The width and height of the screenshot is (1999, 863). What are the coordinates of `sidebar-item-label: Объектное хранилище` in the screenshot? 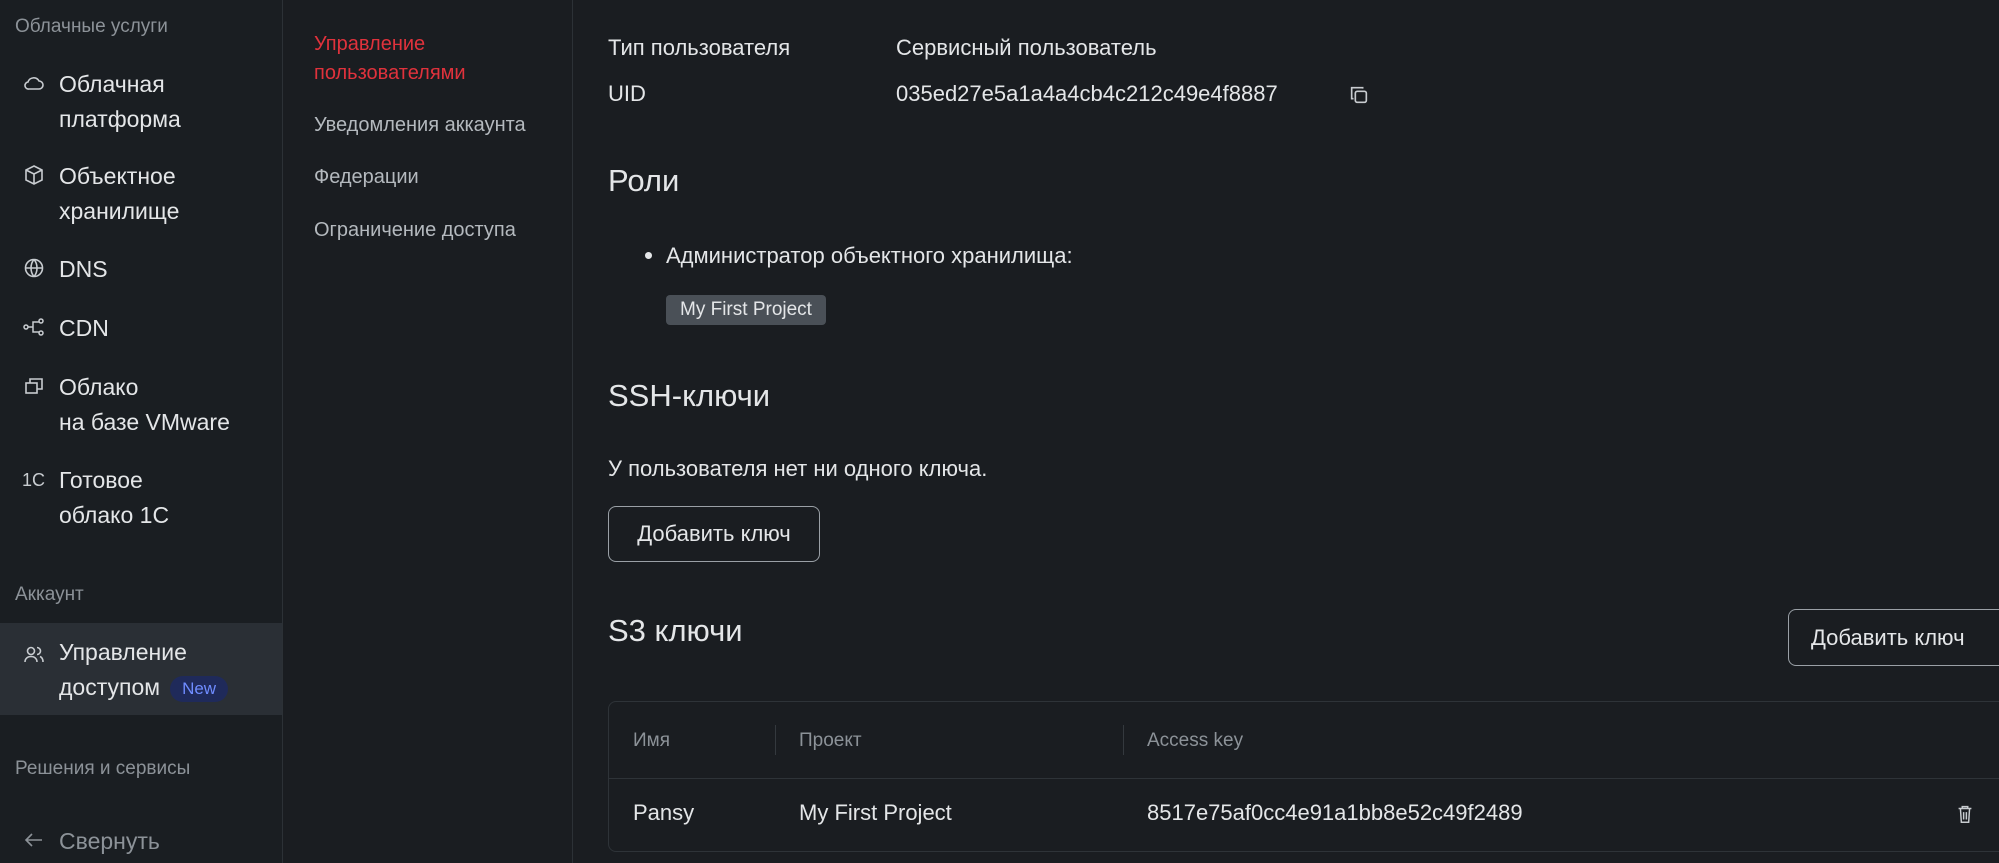 It's located at (119, 193).